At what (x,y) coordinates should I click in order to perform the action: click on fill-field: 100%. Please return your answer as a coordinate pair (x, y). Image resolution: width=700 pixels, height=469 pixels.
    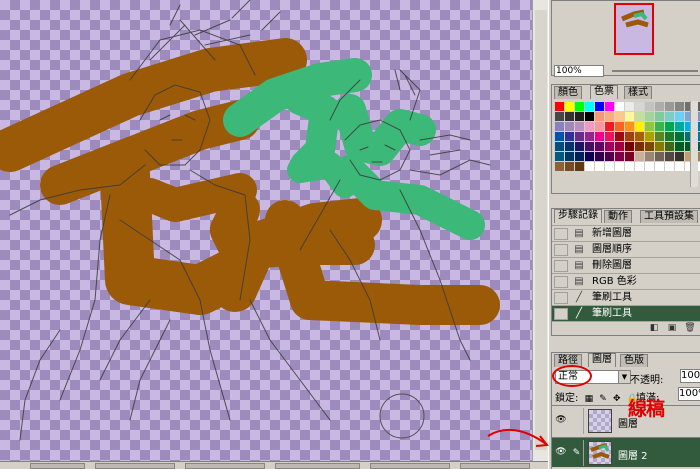
    Looking at the image, I should click on (689, 394).